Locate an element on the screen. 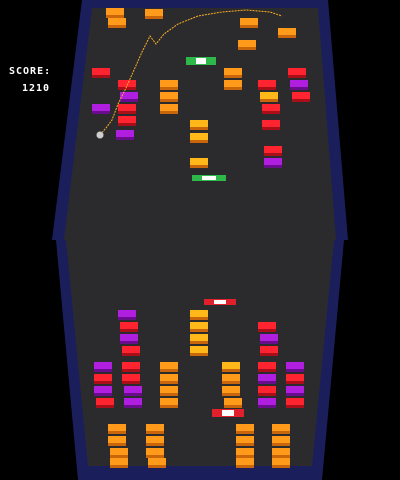 The height and width of the screenshot is (480, 400). score-label: SCORE: is located at coordinates (30, 71).